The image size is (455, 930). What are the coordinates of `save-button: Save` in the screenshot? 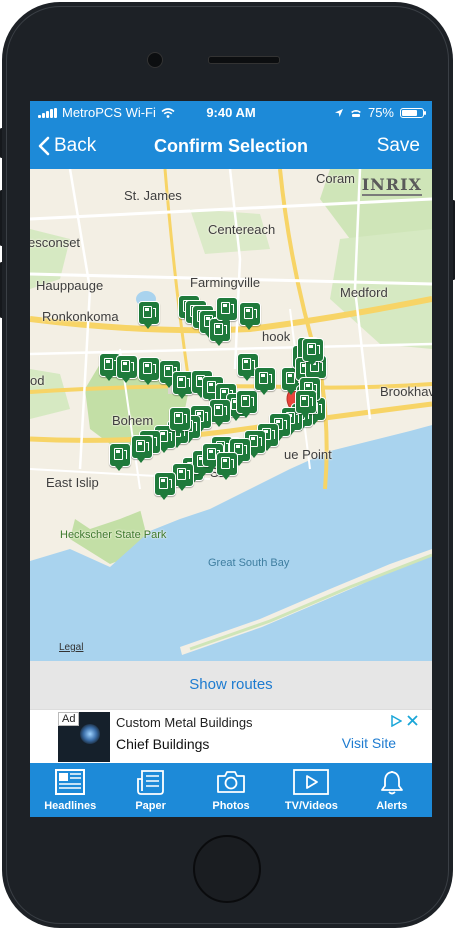 It's located at (398, 146).